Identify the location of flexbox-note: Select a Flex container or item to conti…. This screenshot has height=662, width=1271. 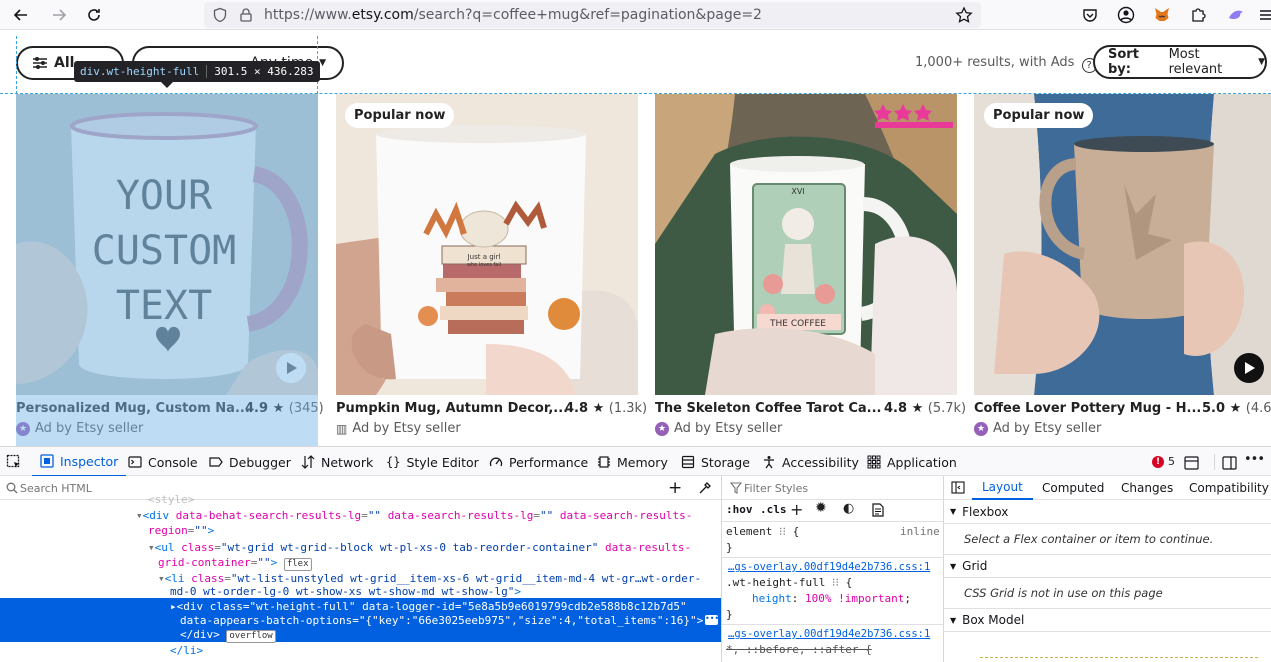
(1089, 539).